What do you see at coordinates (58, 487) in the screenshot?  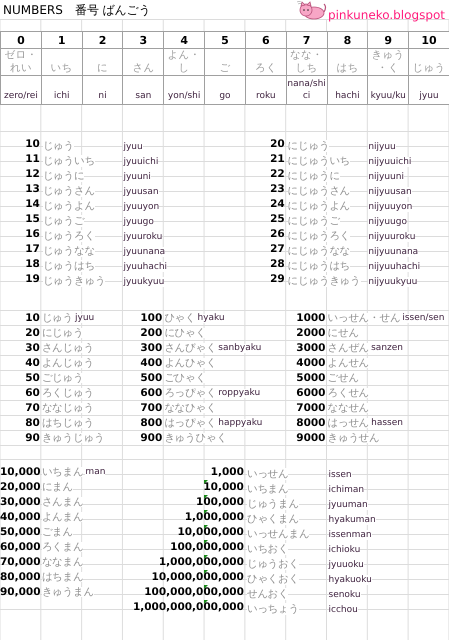 I see `kana-text: にまん` at bounding box center [58, 487].